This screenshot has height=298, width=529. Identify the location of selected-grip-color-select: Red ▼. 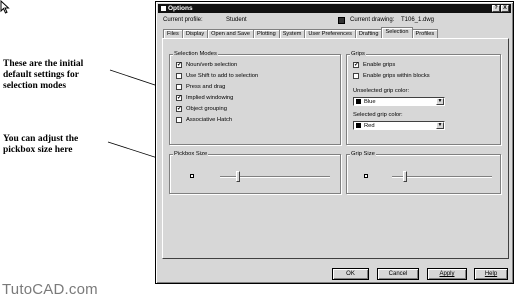
(399, 125).